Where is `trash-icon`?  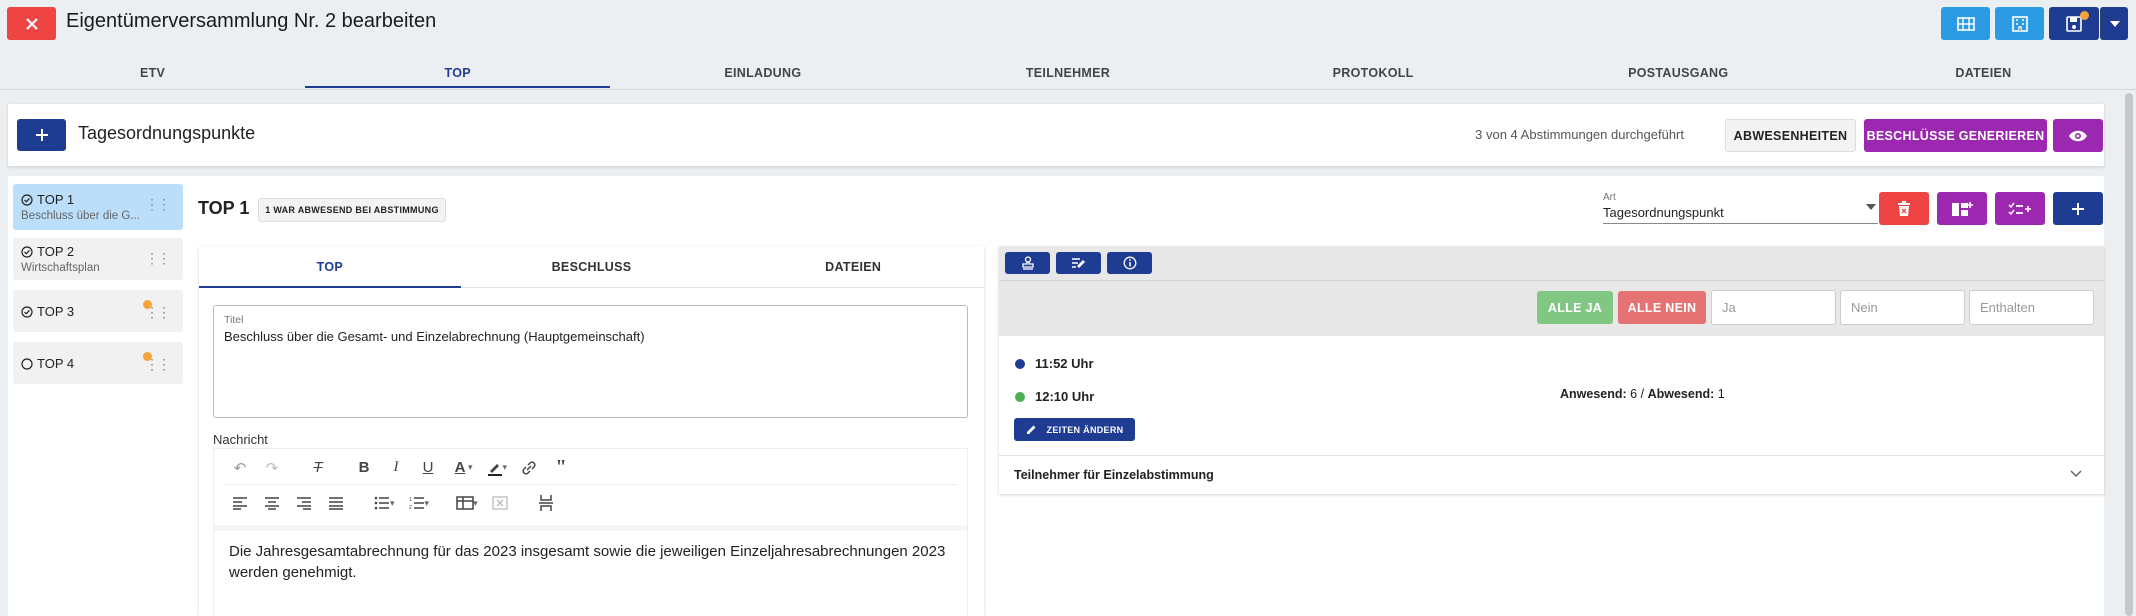 trash-icon is located at coordinates (1904, 208).